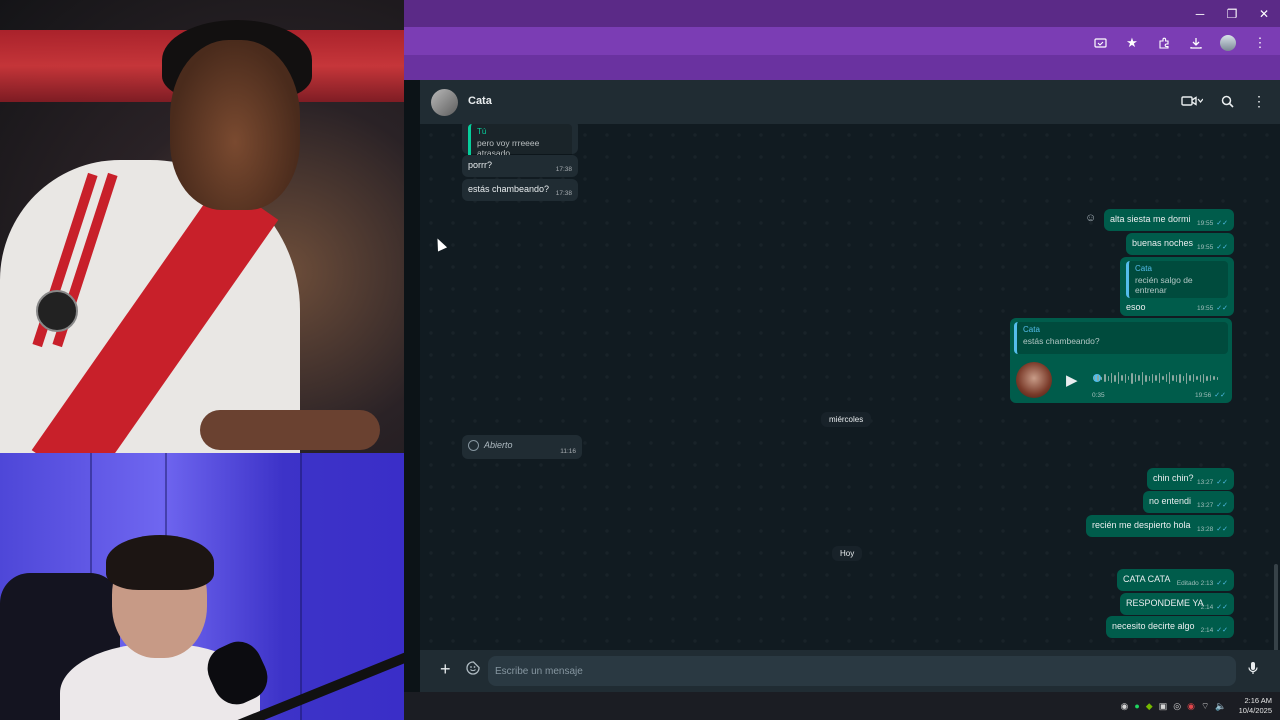 This screenshot has height=720, width=1280. Describe the element at coordinates (1264, 13) in the screenshot. I see `close-button: ✕` at that location.